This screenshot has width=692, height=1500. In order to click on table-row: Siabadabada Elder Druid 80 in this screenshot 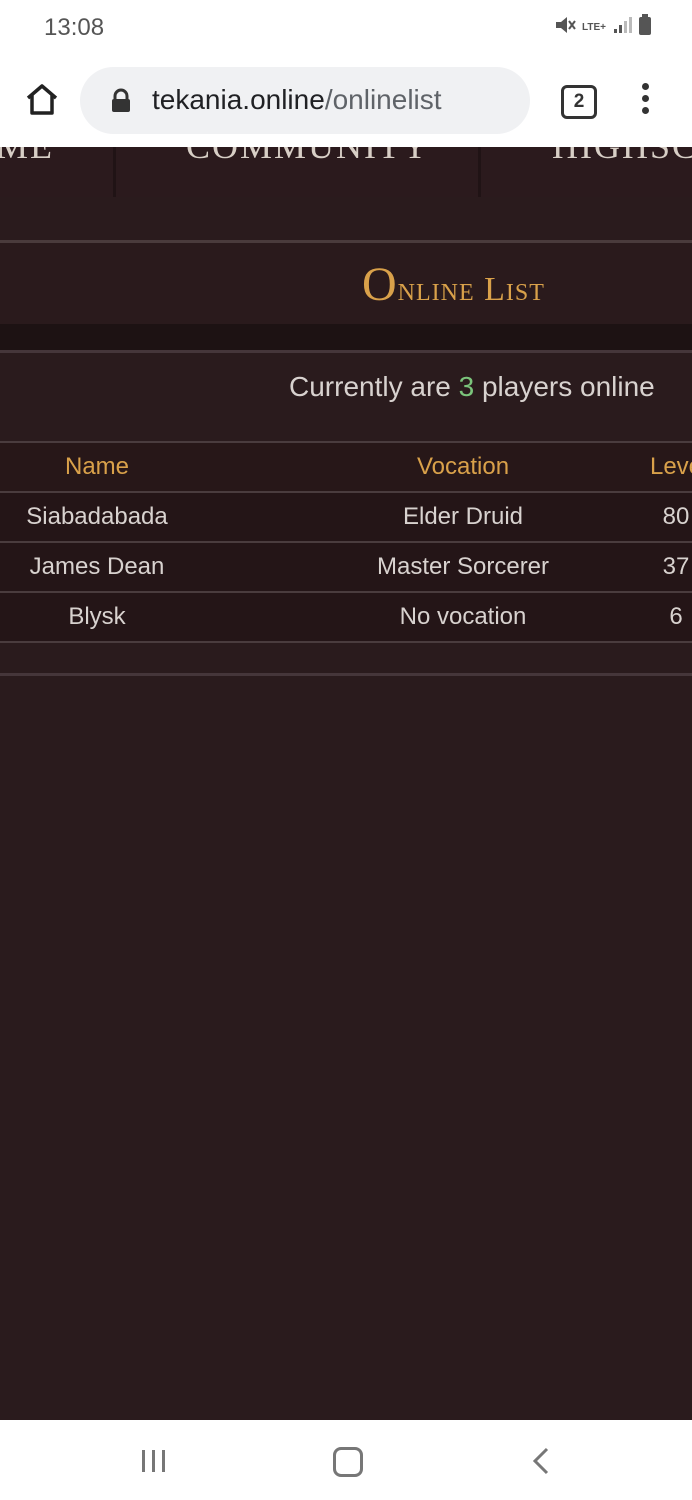, I will do `click(346, 518)`.